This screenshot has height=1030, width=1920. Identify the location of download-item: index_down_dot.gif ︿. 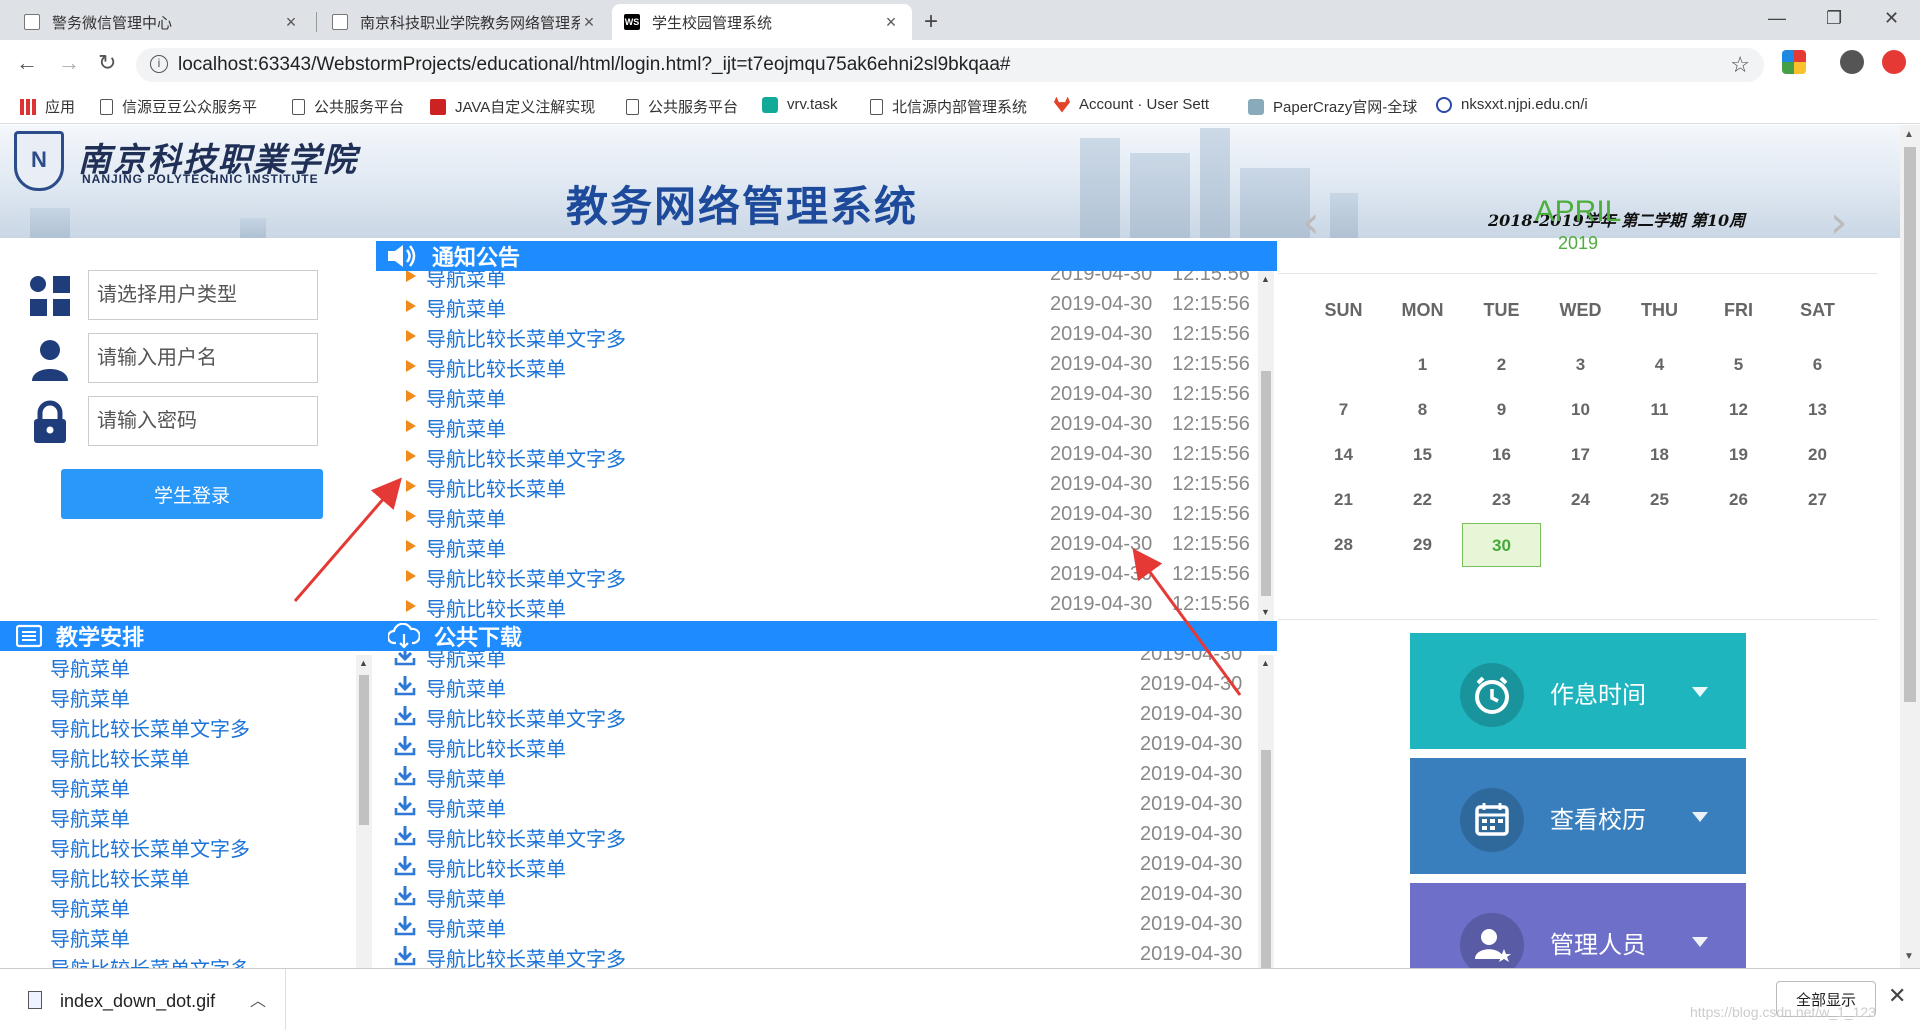
(143, 999).